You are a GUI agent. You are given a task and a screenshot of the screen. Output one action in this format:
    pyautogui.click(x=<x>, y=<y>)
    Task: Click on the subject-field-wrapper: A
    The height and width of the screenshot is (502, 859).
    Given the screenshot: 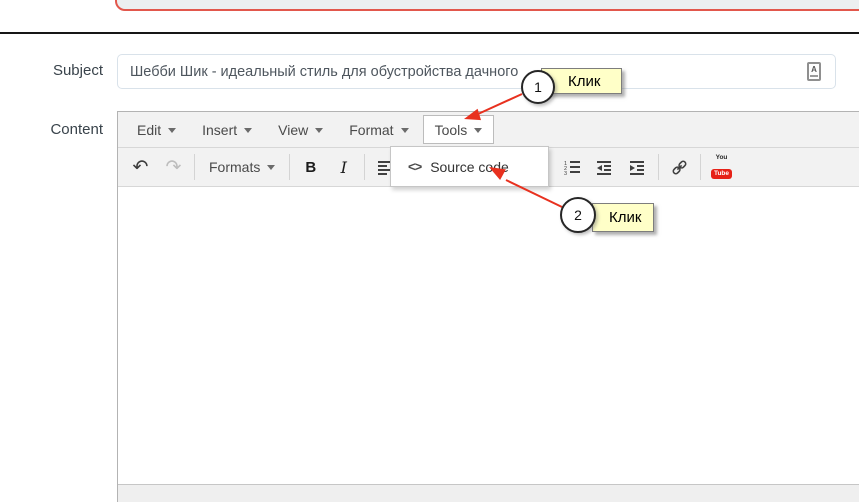 What is the action you would take?
    pyautogui.click(x=476, y=71)
    